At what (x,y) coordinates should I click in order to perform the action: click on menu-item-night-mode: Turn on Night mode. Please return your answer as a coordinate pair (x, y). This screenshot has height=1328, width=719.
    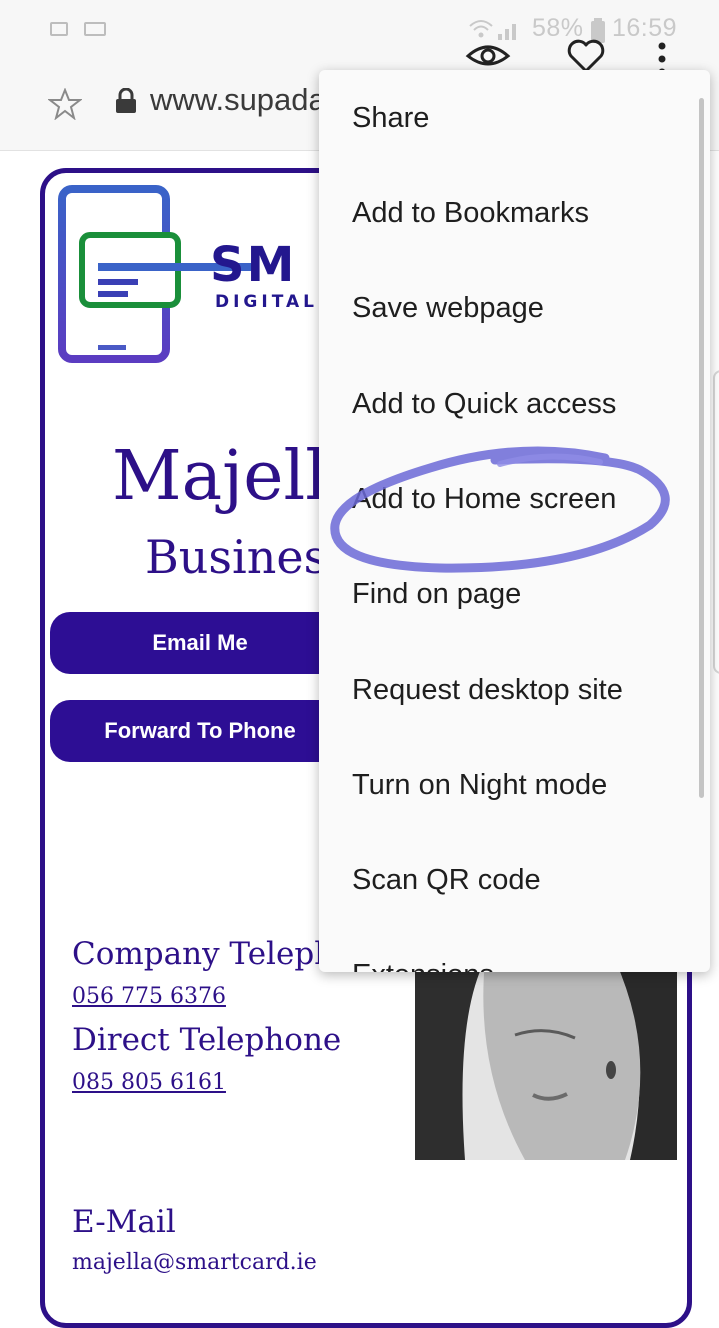
    Looking at the image, I should click on (479, 785).